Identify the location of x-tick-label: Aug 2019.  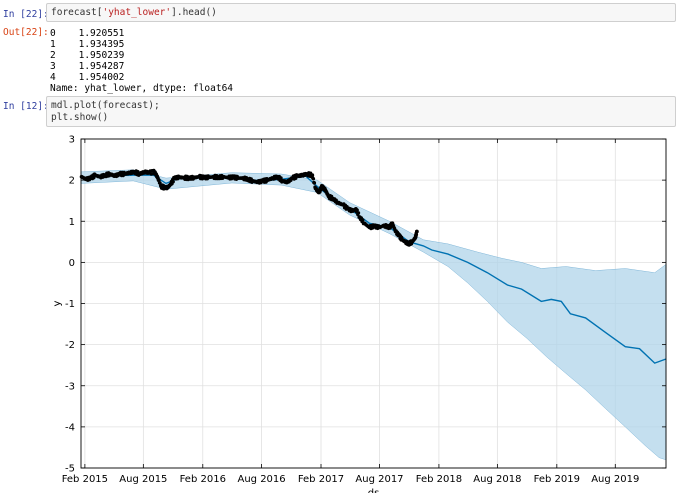
(615, 479).